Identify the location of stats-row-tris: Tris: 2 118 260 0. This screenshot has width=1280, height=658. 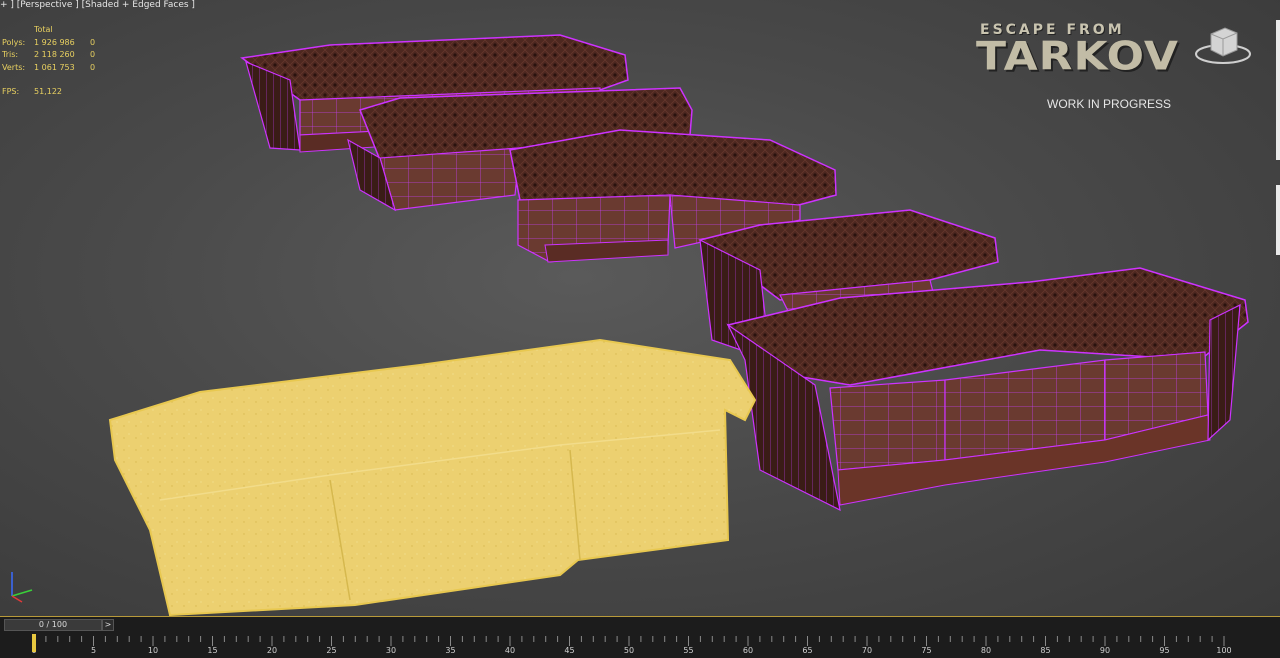
(48, 55).